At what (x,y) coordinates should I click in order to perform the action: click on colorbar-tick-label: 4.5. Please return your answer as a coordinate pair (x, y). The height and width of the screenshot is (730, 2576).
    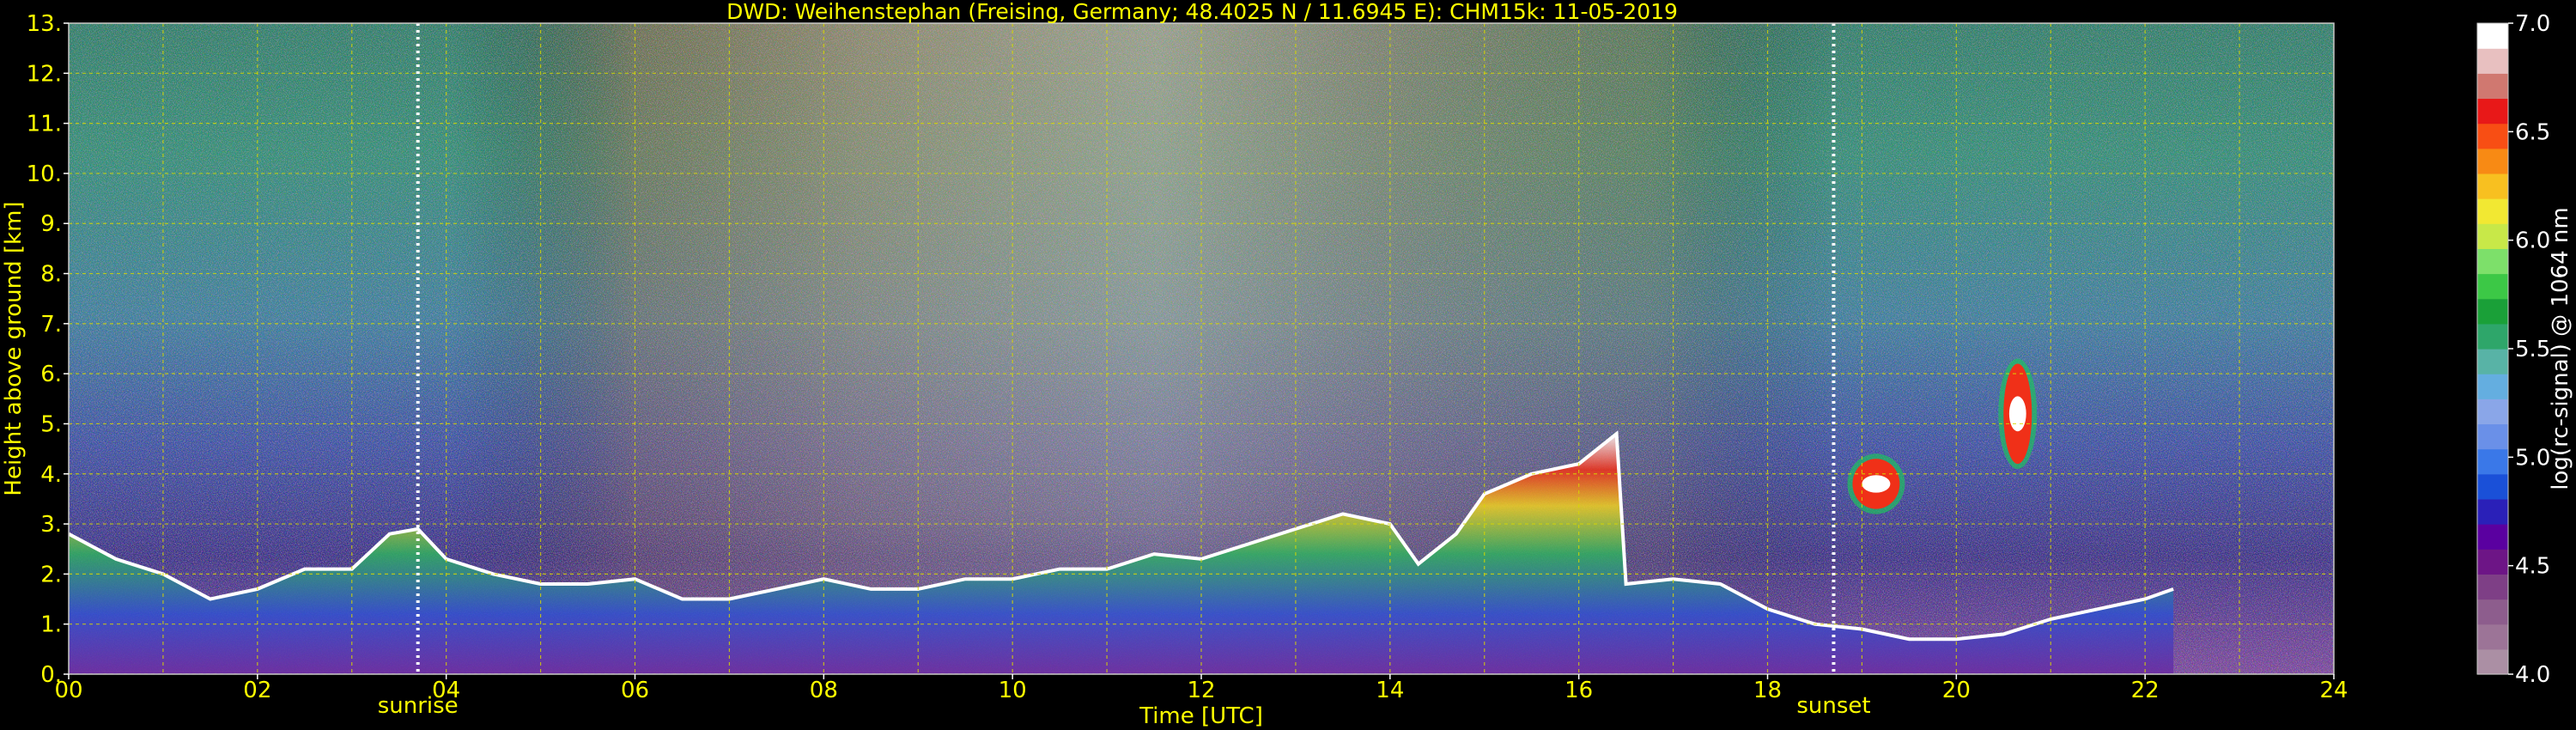
    Looking at the image, I should click on (2532, 567).